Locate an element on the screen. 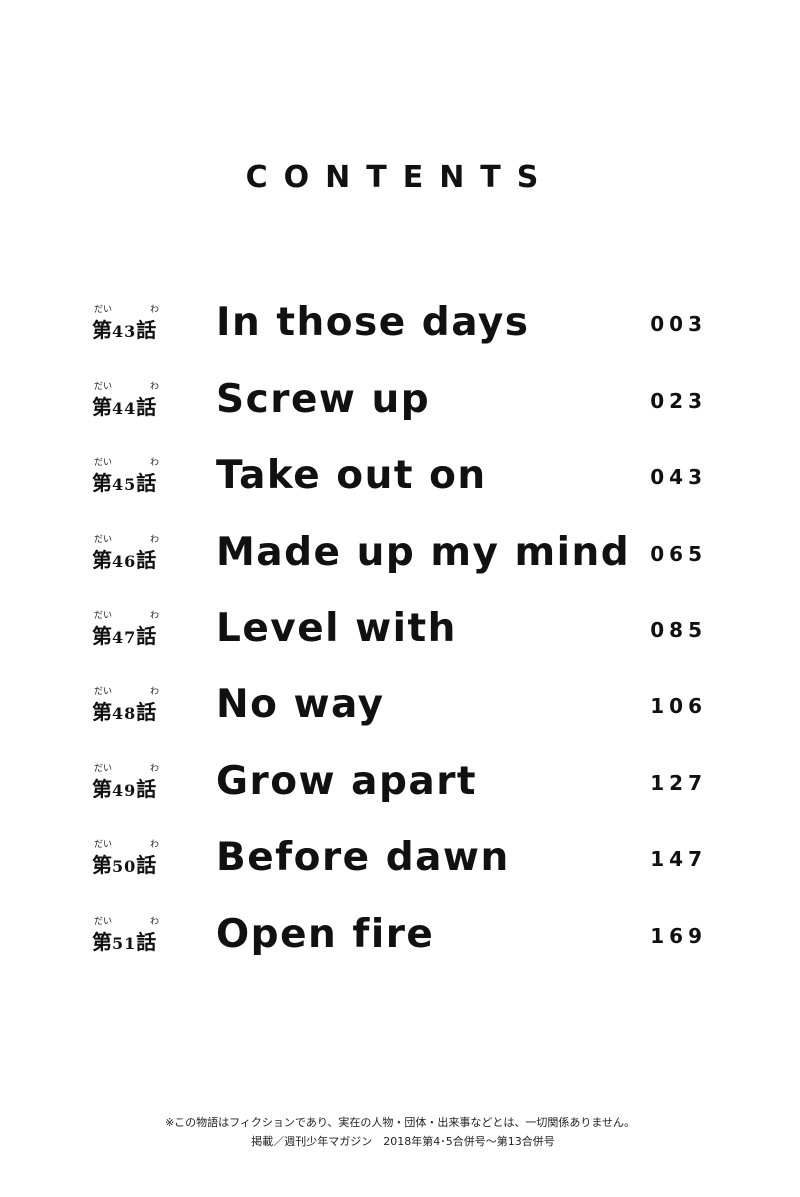  chapter-title: Made up my mind is located at coordinates (423, 552).